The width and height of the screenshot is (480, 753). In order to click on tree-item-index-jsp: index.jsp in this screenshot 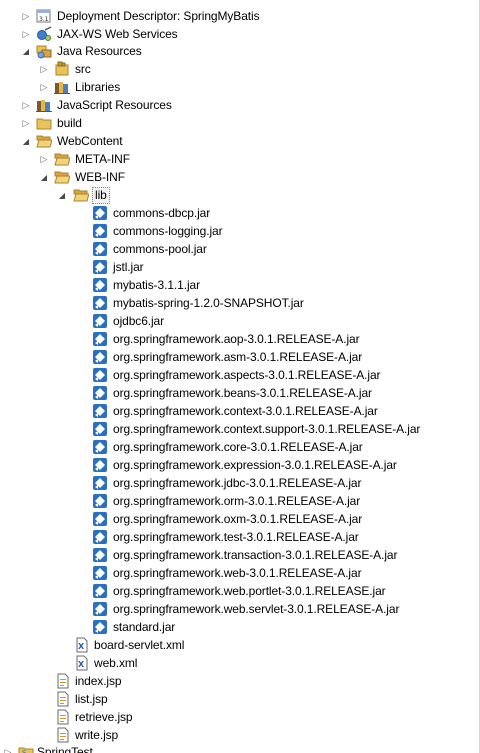, I will do `click(235, 681)`.